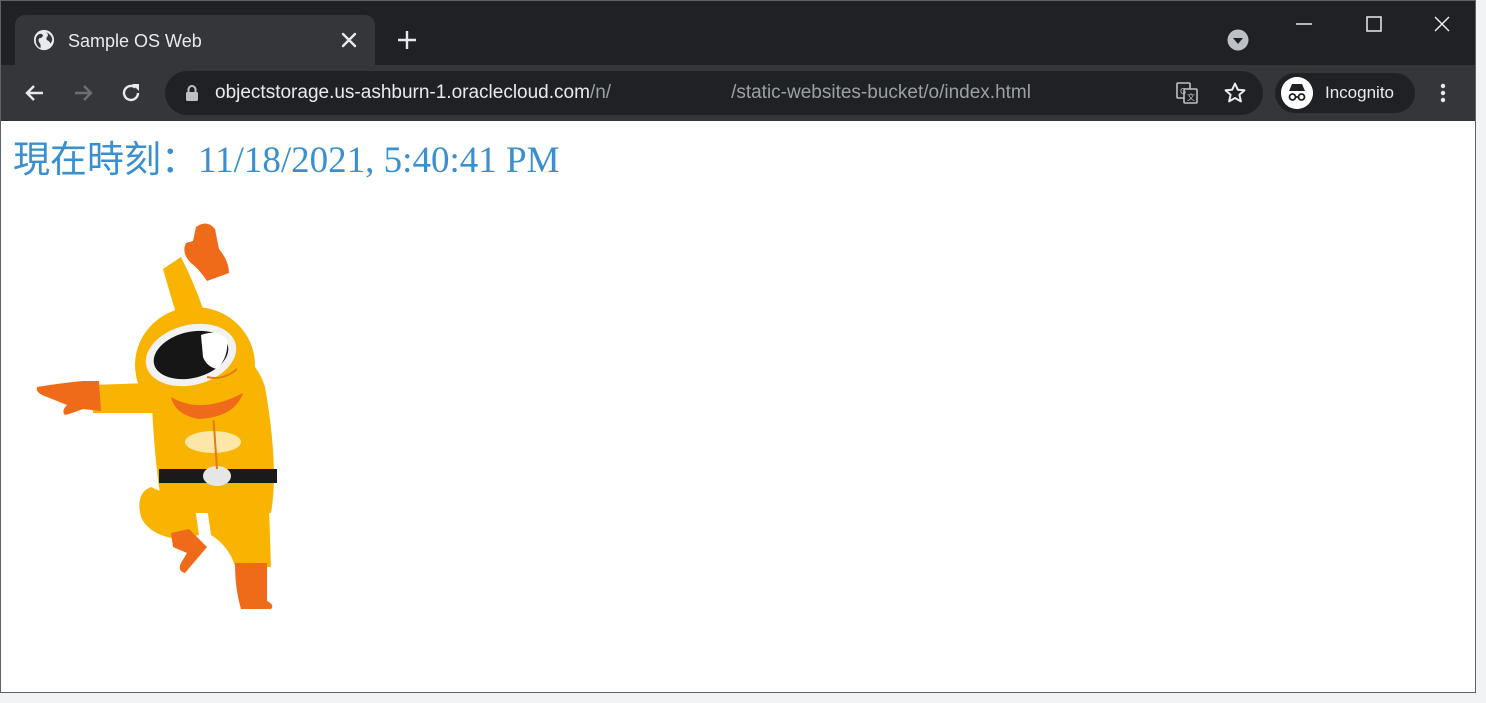 This screenshot has height=703, width=1486. What do you see at coordinates (135, 41) in the screenshot?
I see `tab-title: Sample OS Web` at bounding box center [135, 41].